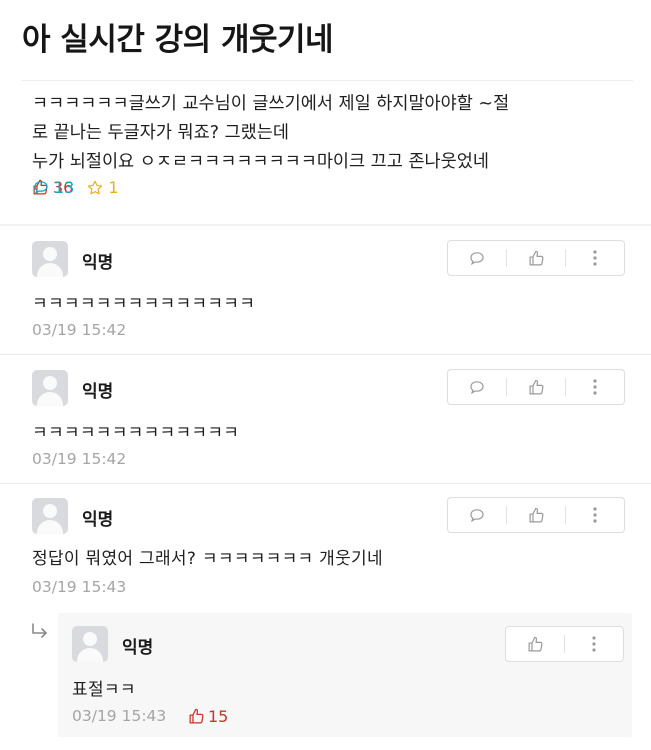  I want to click on divider, so click(327, 80).